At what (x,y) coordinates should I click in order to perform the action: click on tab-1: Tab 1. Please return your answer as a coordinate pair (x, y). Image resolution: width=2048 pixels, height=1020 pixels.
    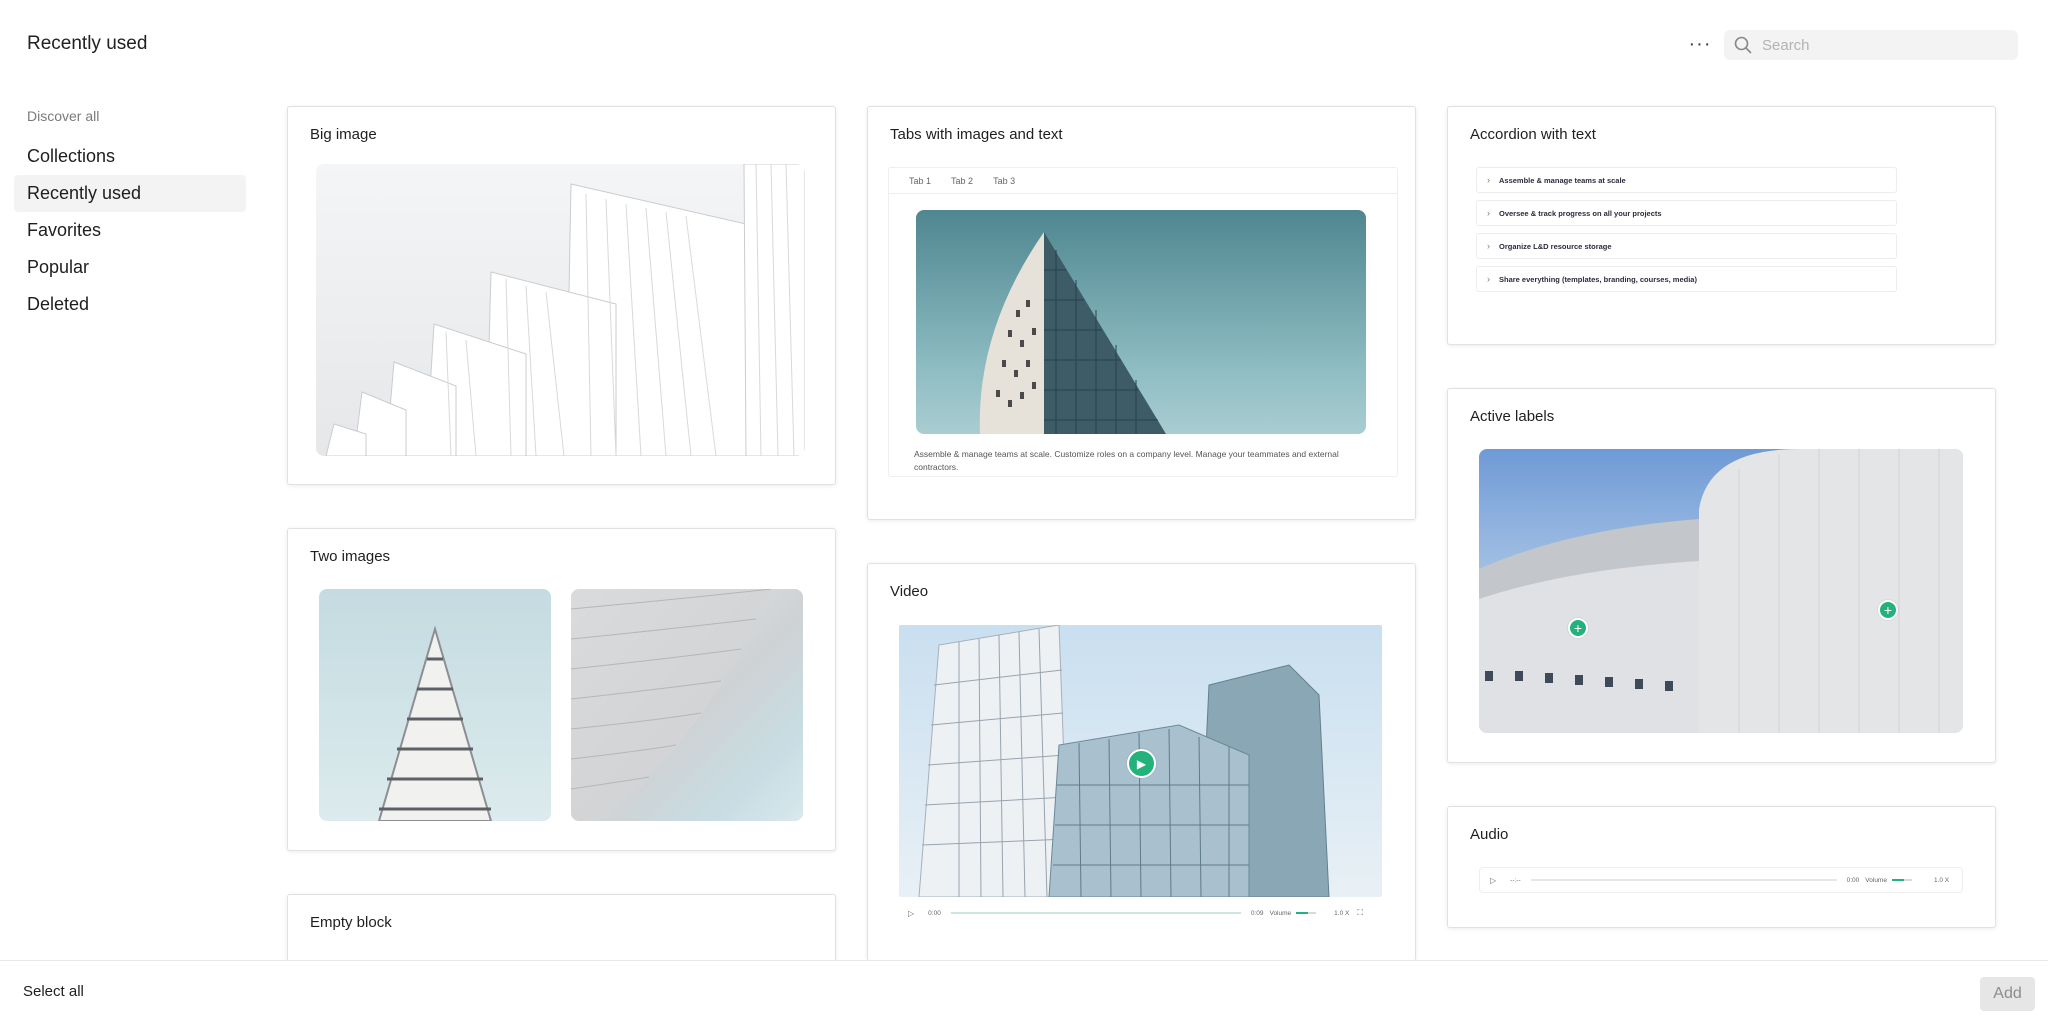
    Looking at the image, I should click on (920, 180).